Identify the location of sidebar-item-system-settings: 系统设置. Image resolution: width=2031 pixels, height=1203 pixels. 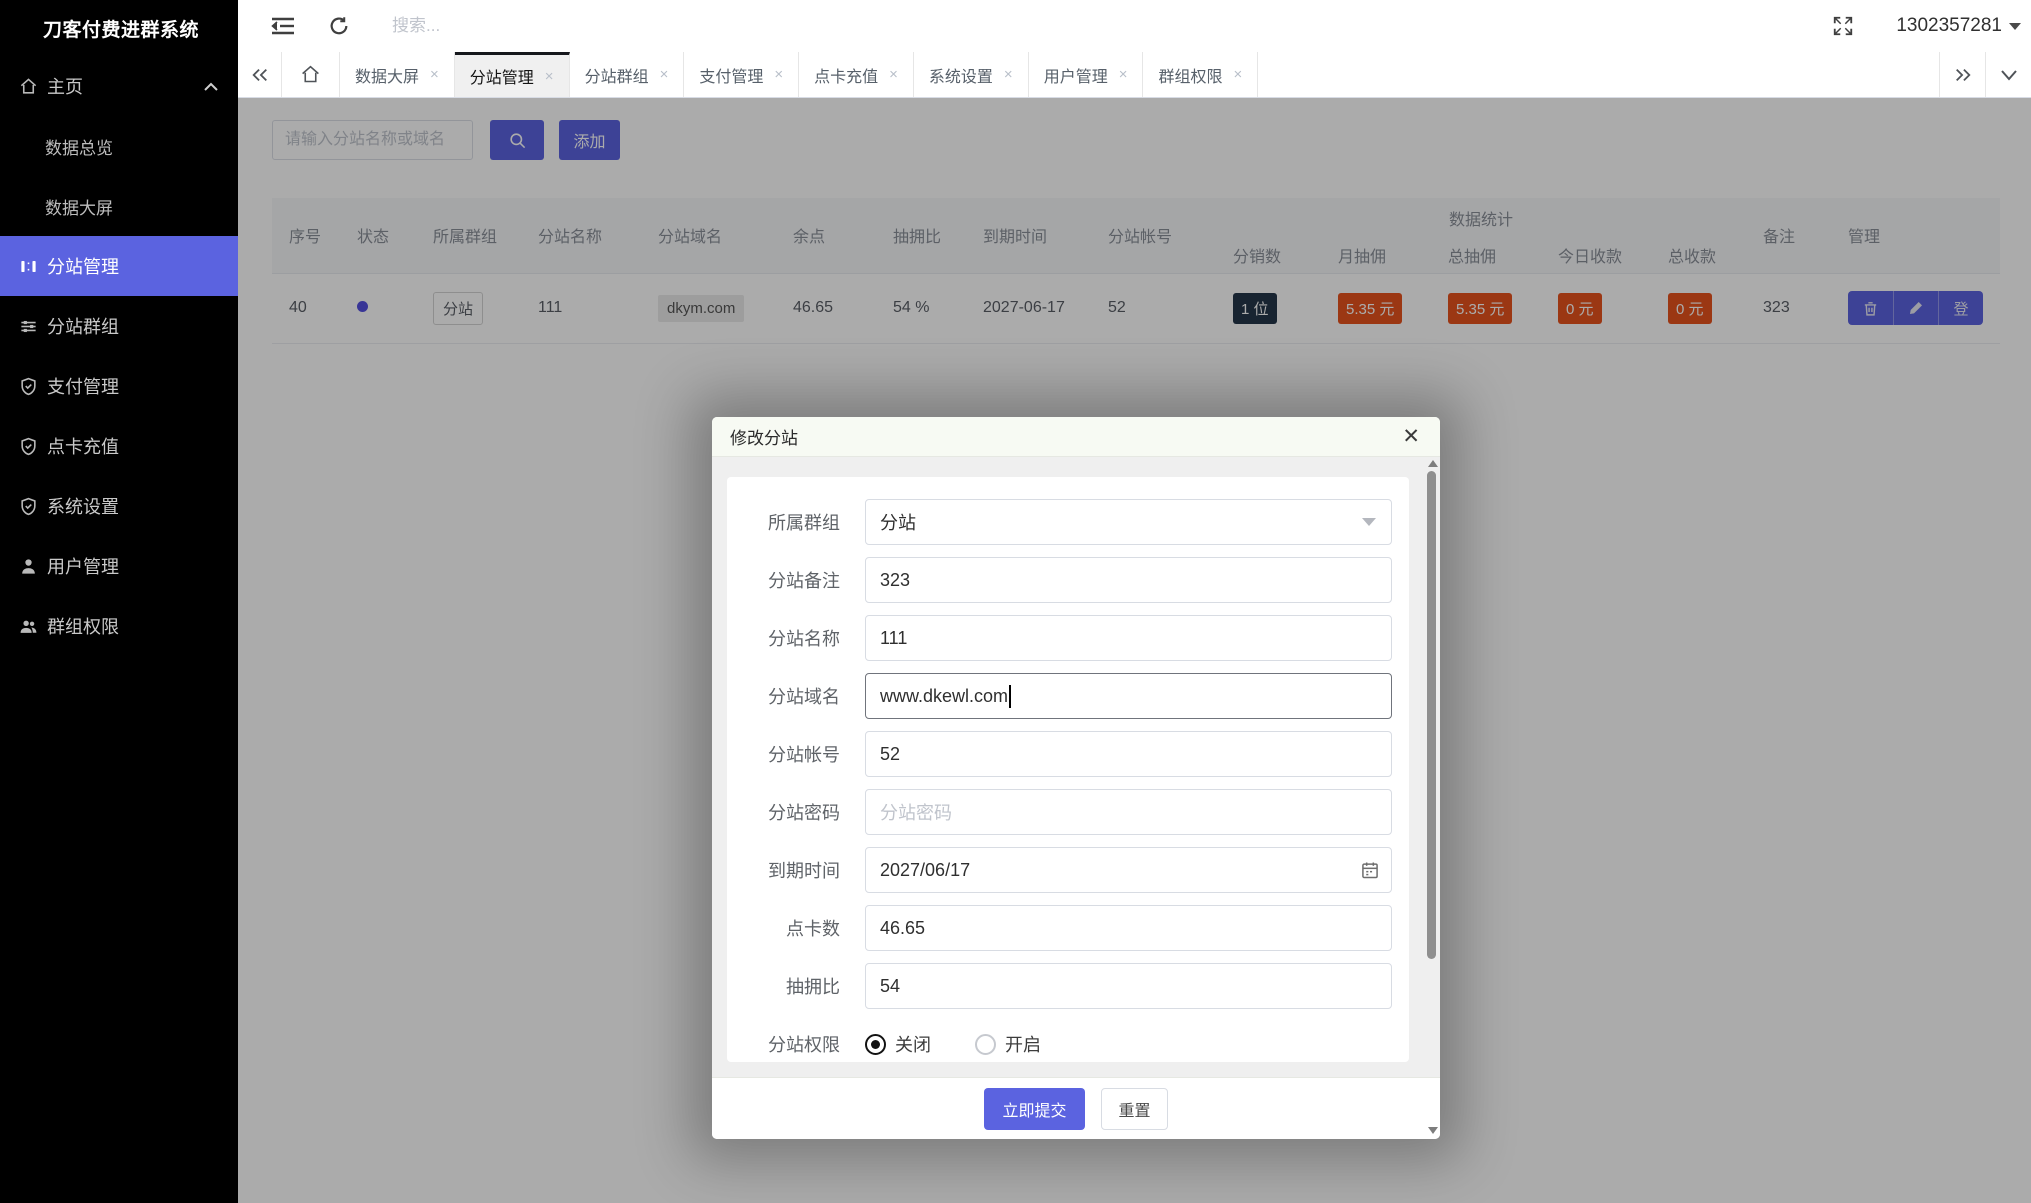
(119, 506).